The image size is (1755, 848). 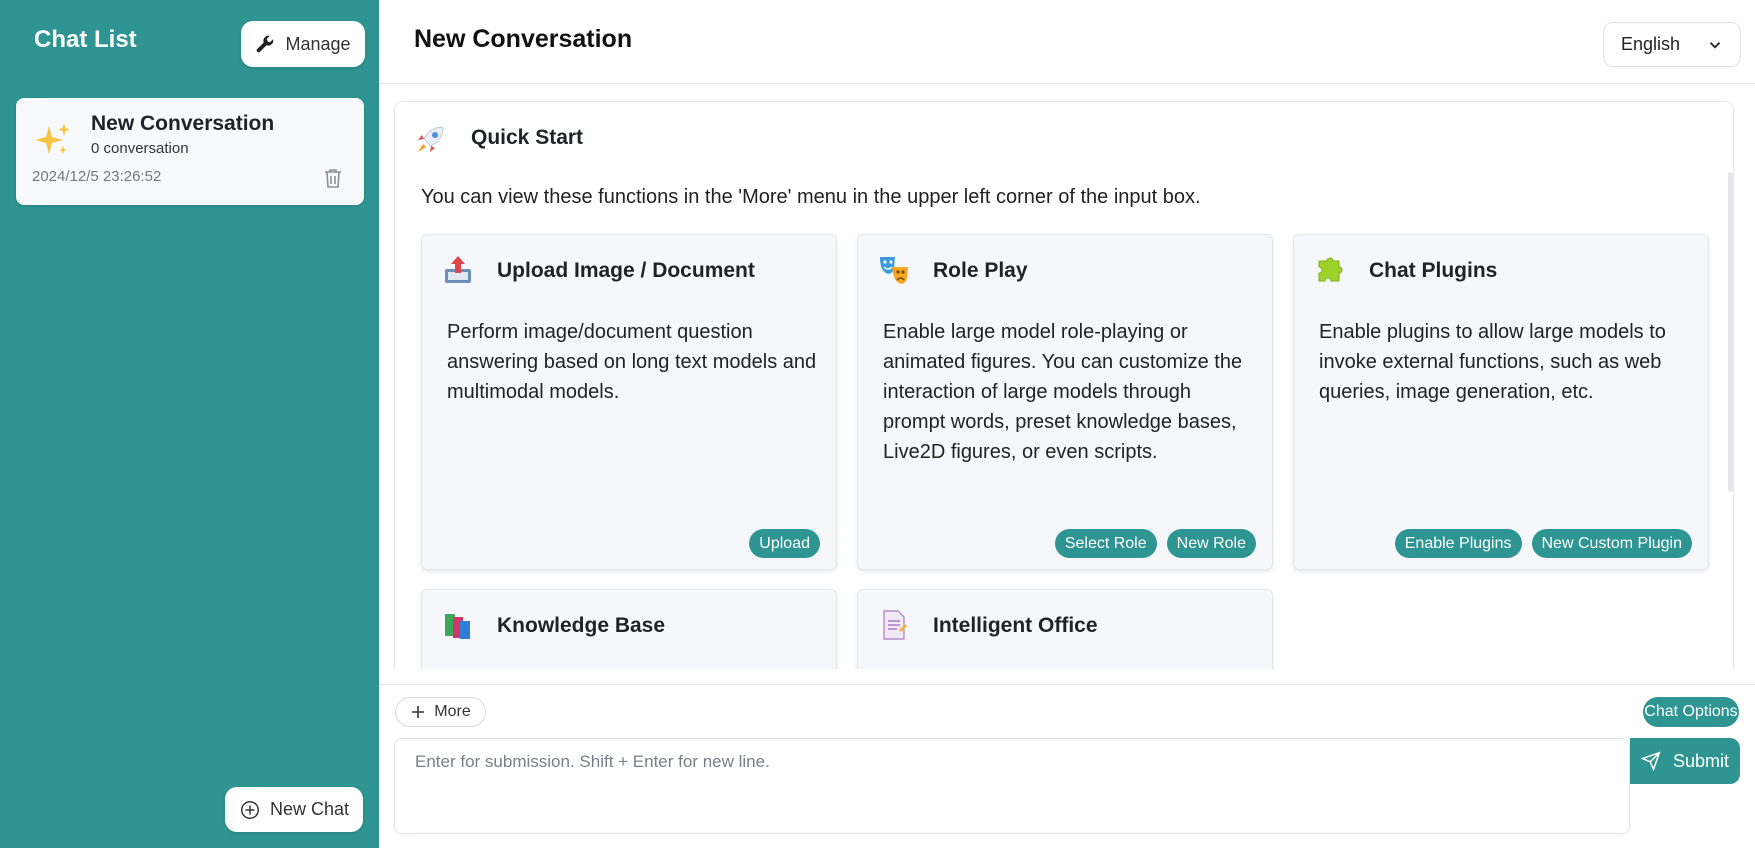 What do you see at coordinates (309, 809) in the screenshot?
I see `new-chat-label: New Chat` at bounding box center [309, 809].